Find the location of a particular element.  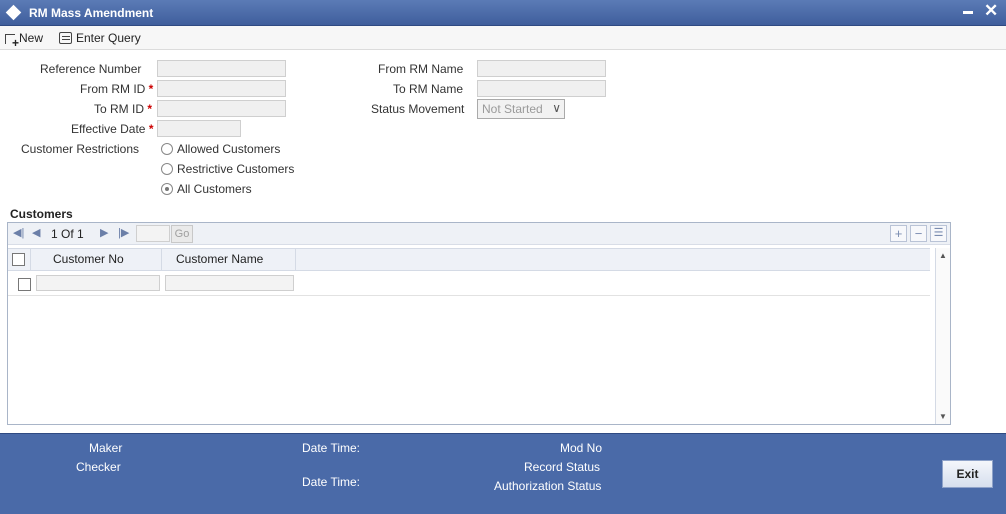

authorization-status-label: Authorization Status is located at coordinates (548, 486).